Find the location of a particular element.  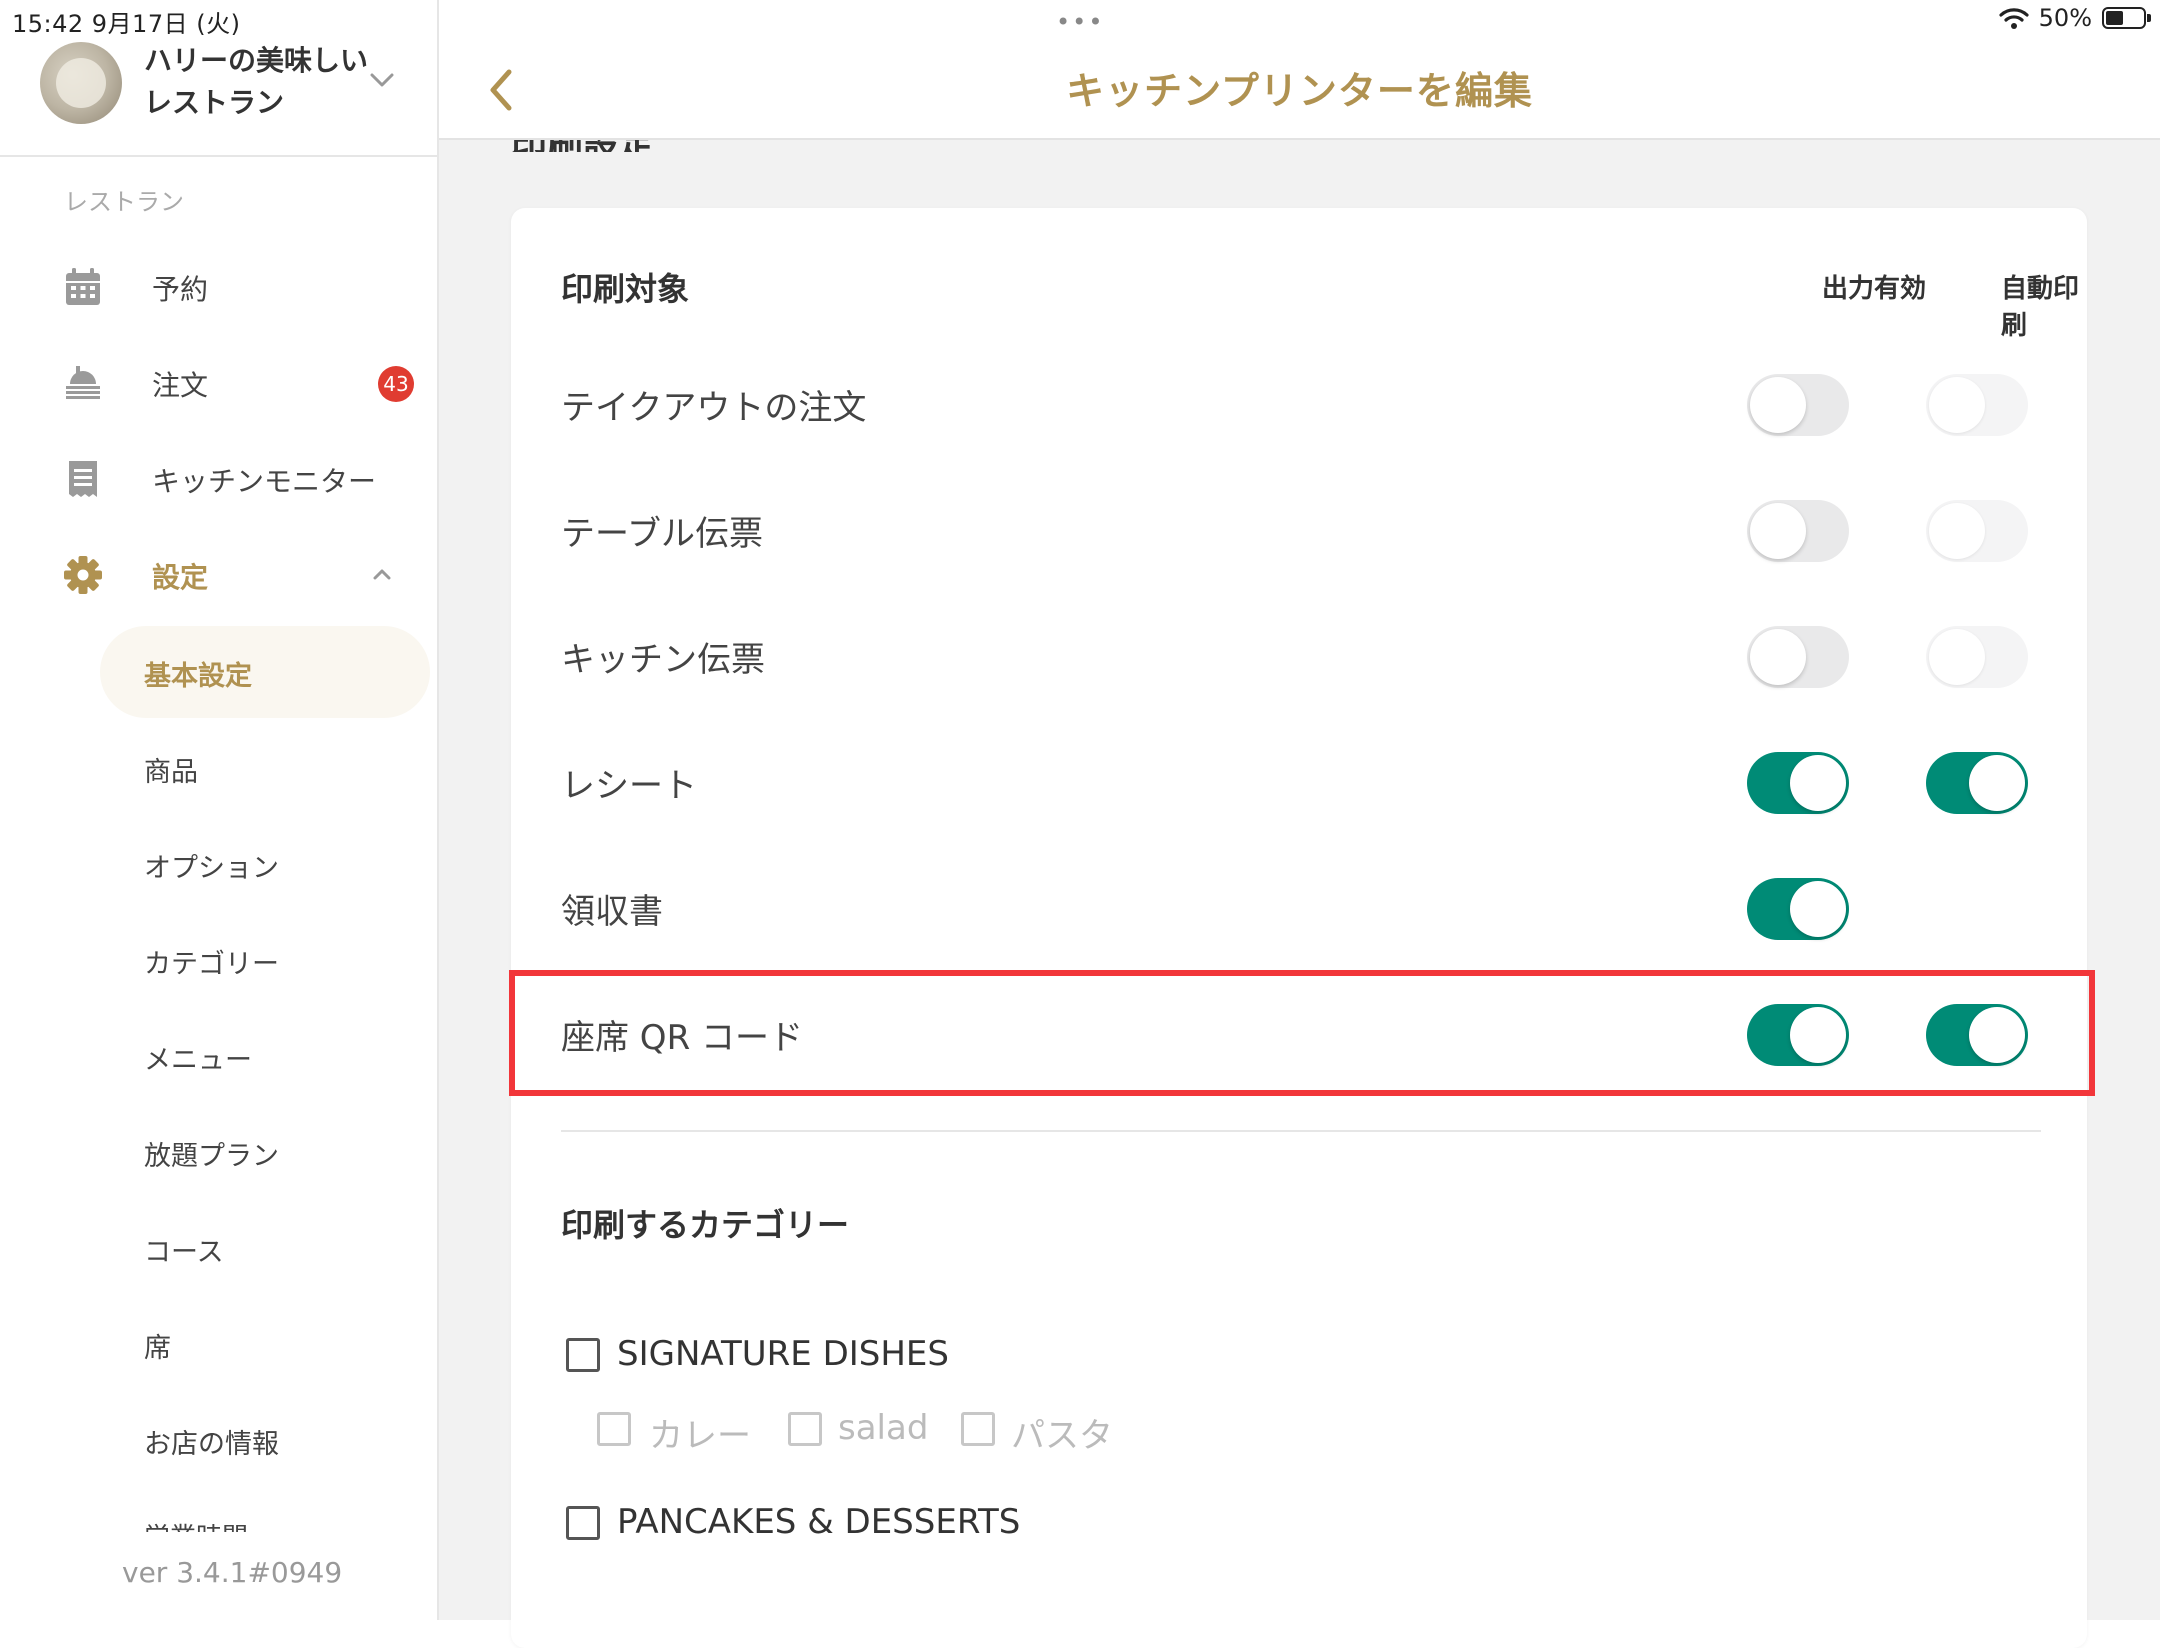

sidebar-subitem-label: 放題プラン is located at coordinates (211, 1156).